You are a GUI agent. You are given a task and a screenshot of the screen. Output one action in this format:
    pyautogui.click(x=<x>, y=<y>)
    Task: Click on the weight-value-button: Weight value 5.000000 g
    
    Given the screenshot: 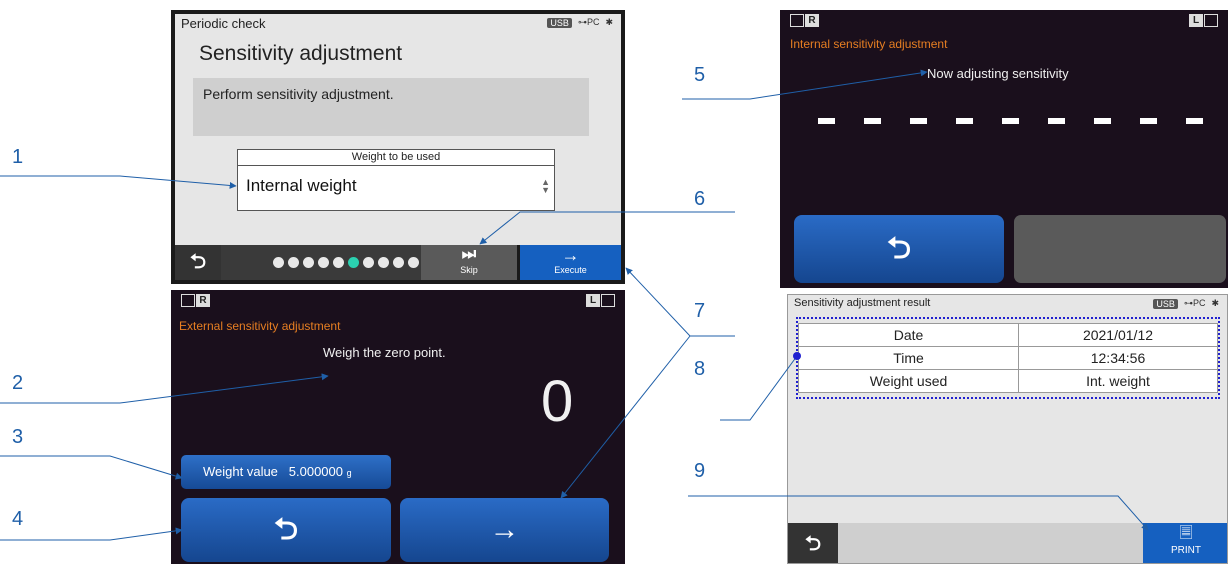 What is the action you would take?
    pyautogui.click(x=286, y=472)
    